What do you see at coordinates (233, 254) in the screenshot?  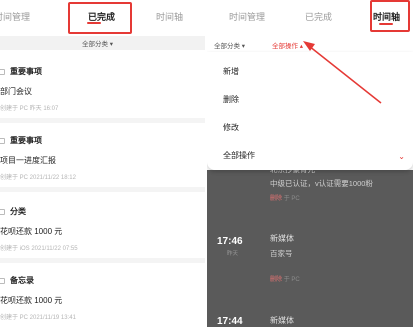 I see `timeline-day: 昨天` at bounding box center [233, 254].